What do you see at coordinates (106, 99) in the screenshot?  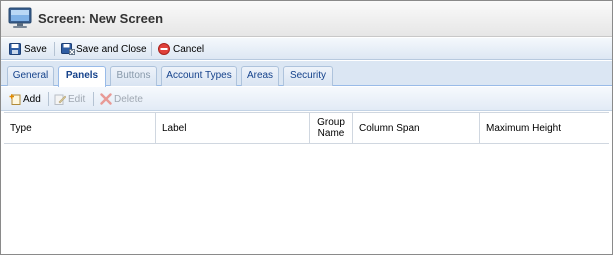 I see `delete-icon` at bounding box center [106, 99].